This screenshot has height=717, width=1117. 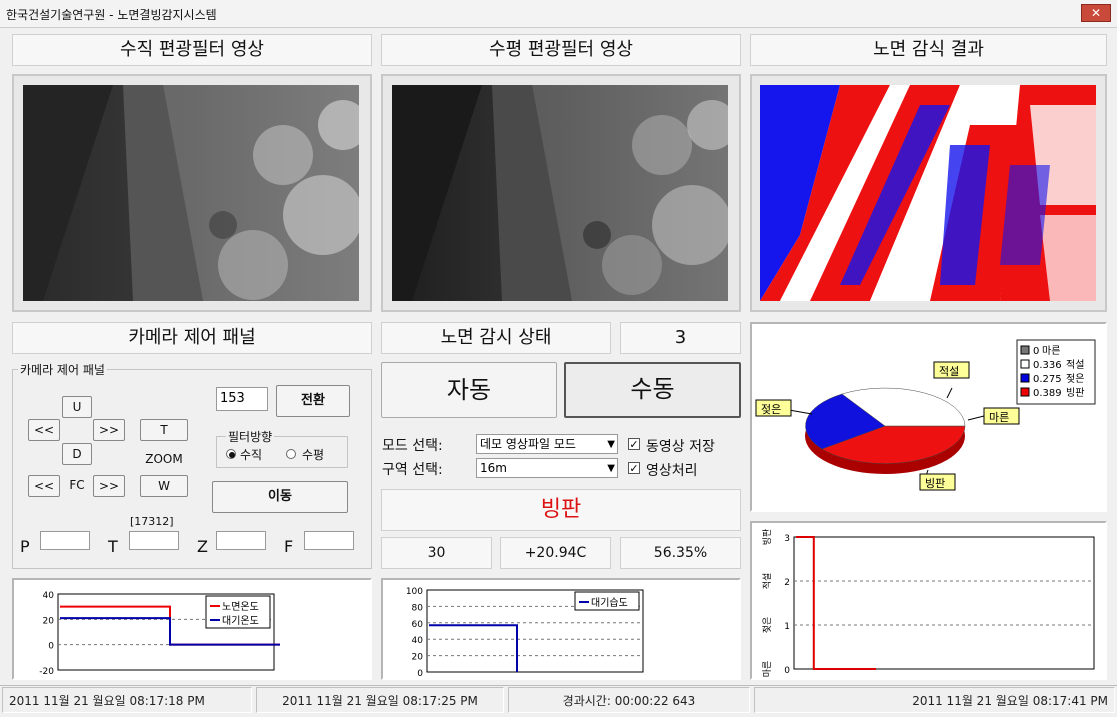 What do you see at coordinates (202, 546) in the screenshot?
I see `zoom-value-label: Z` at bounding box center [202, 546].